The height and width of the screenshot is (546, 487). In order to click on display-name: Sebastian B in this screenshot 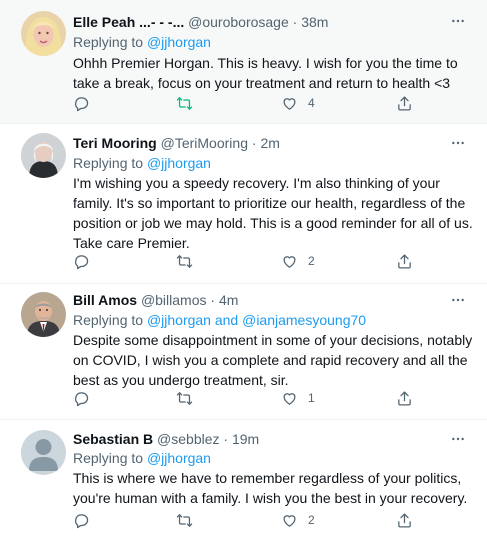, I will do `click(113, 439)`.